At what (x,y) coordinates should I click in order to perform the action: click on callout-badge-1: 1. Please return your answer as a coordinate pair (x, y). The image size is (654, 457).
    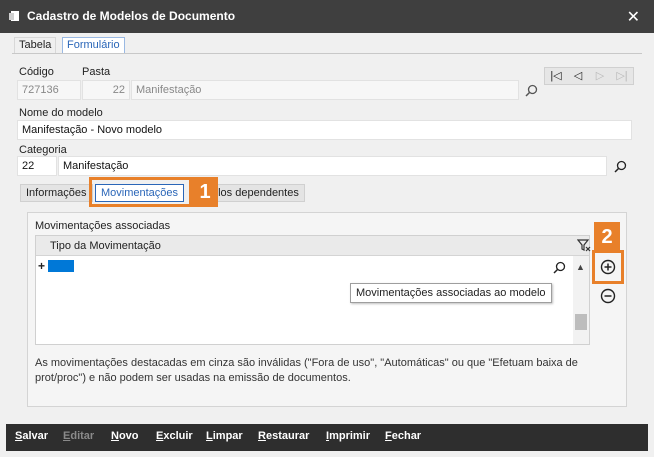
    Looking at the image, I should click on (205, 192).